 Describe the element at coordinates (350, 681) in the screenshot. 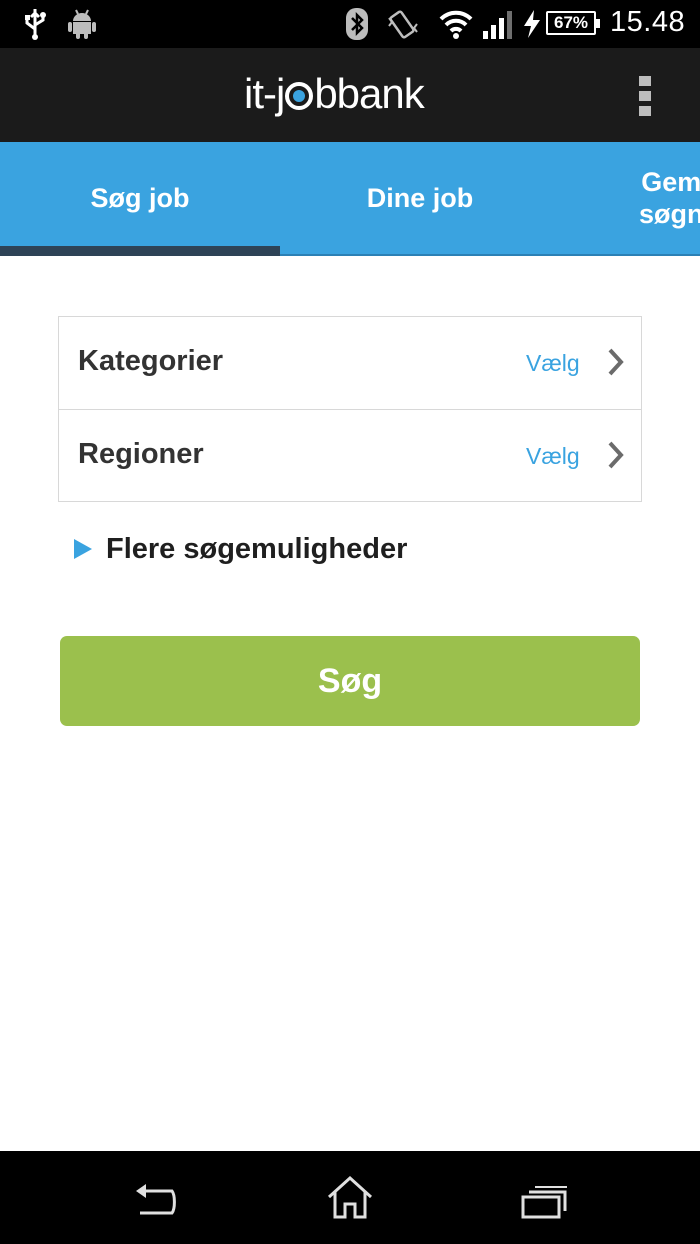

I see `search-button: Søg` at that location.